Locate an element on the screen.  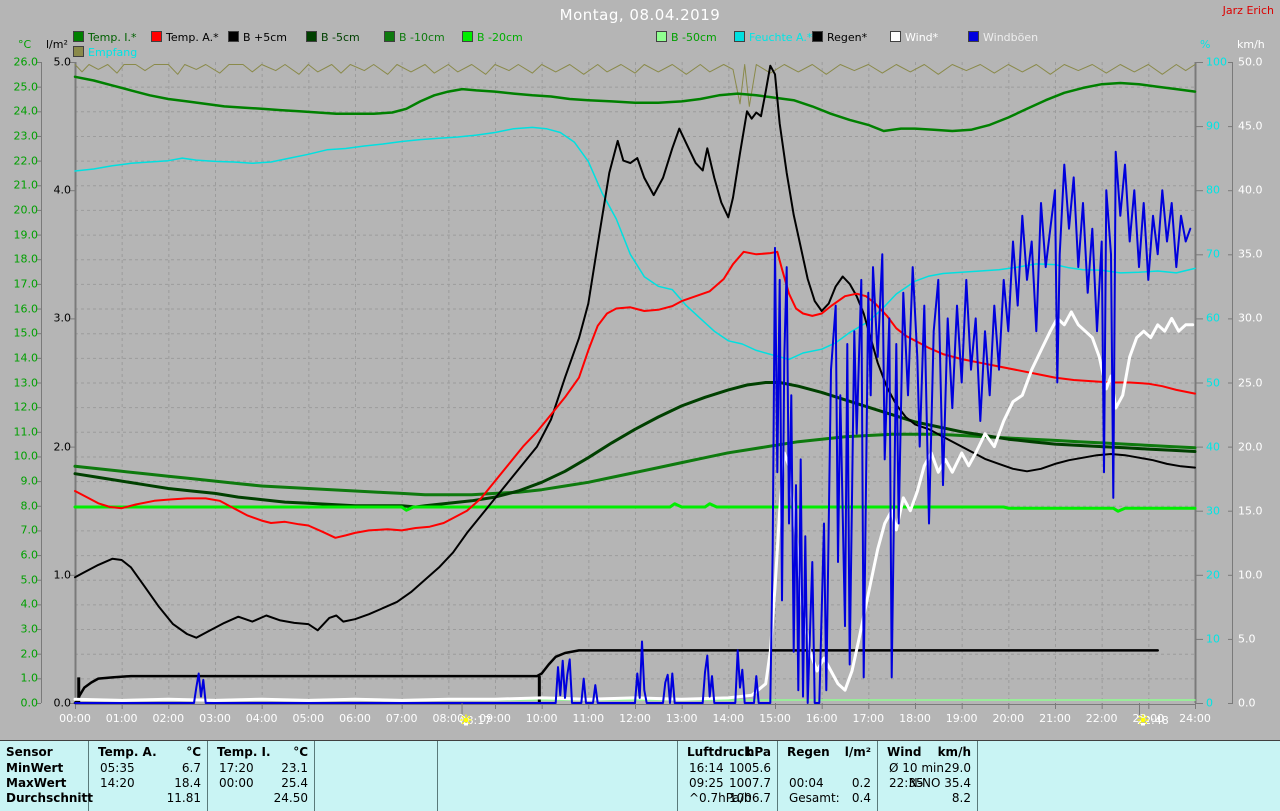
tick-celsius: 7.0 is located at coordinates (29, 530).